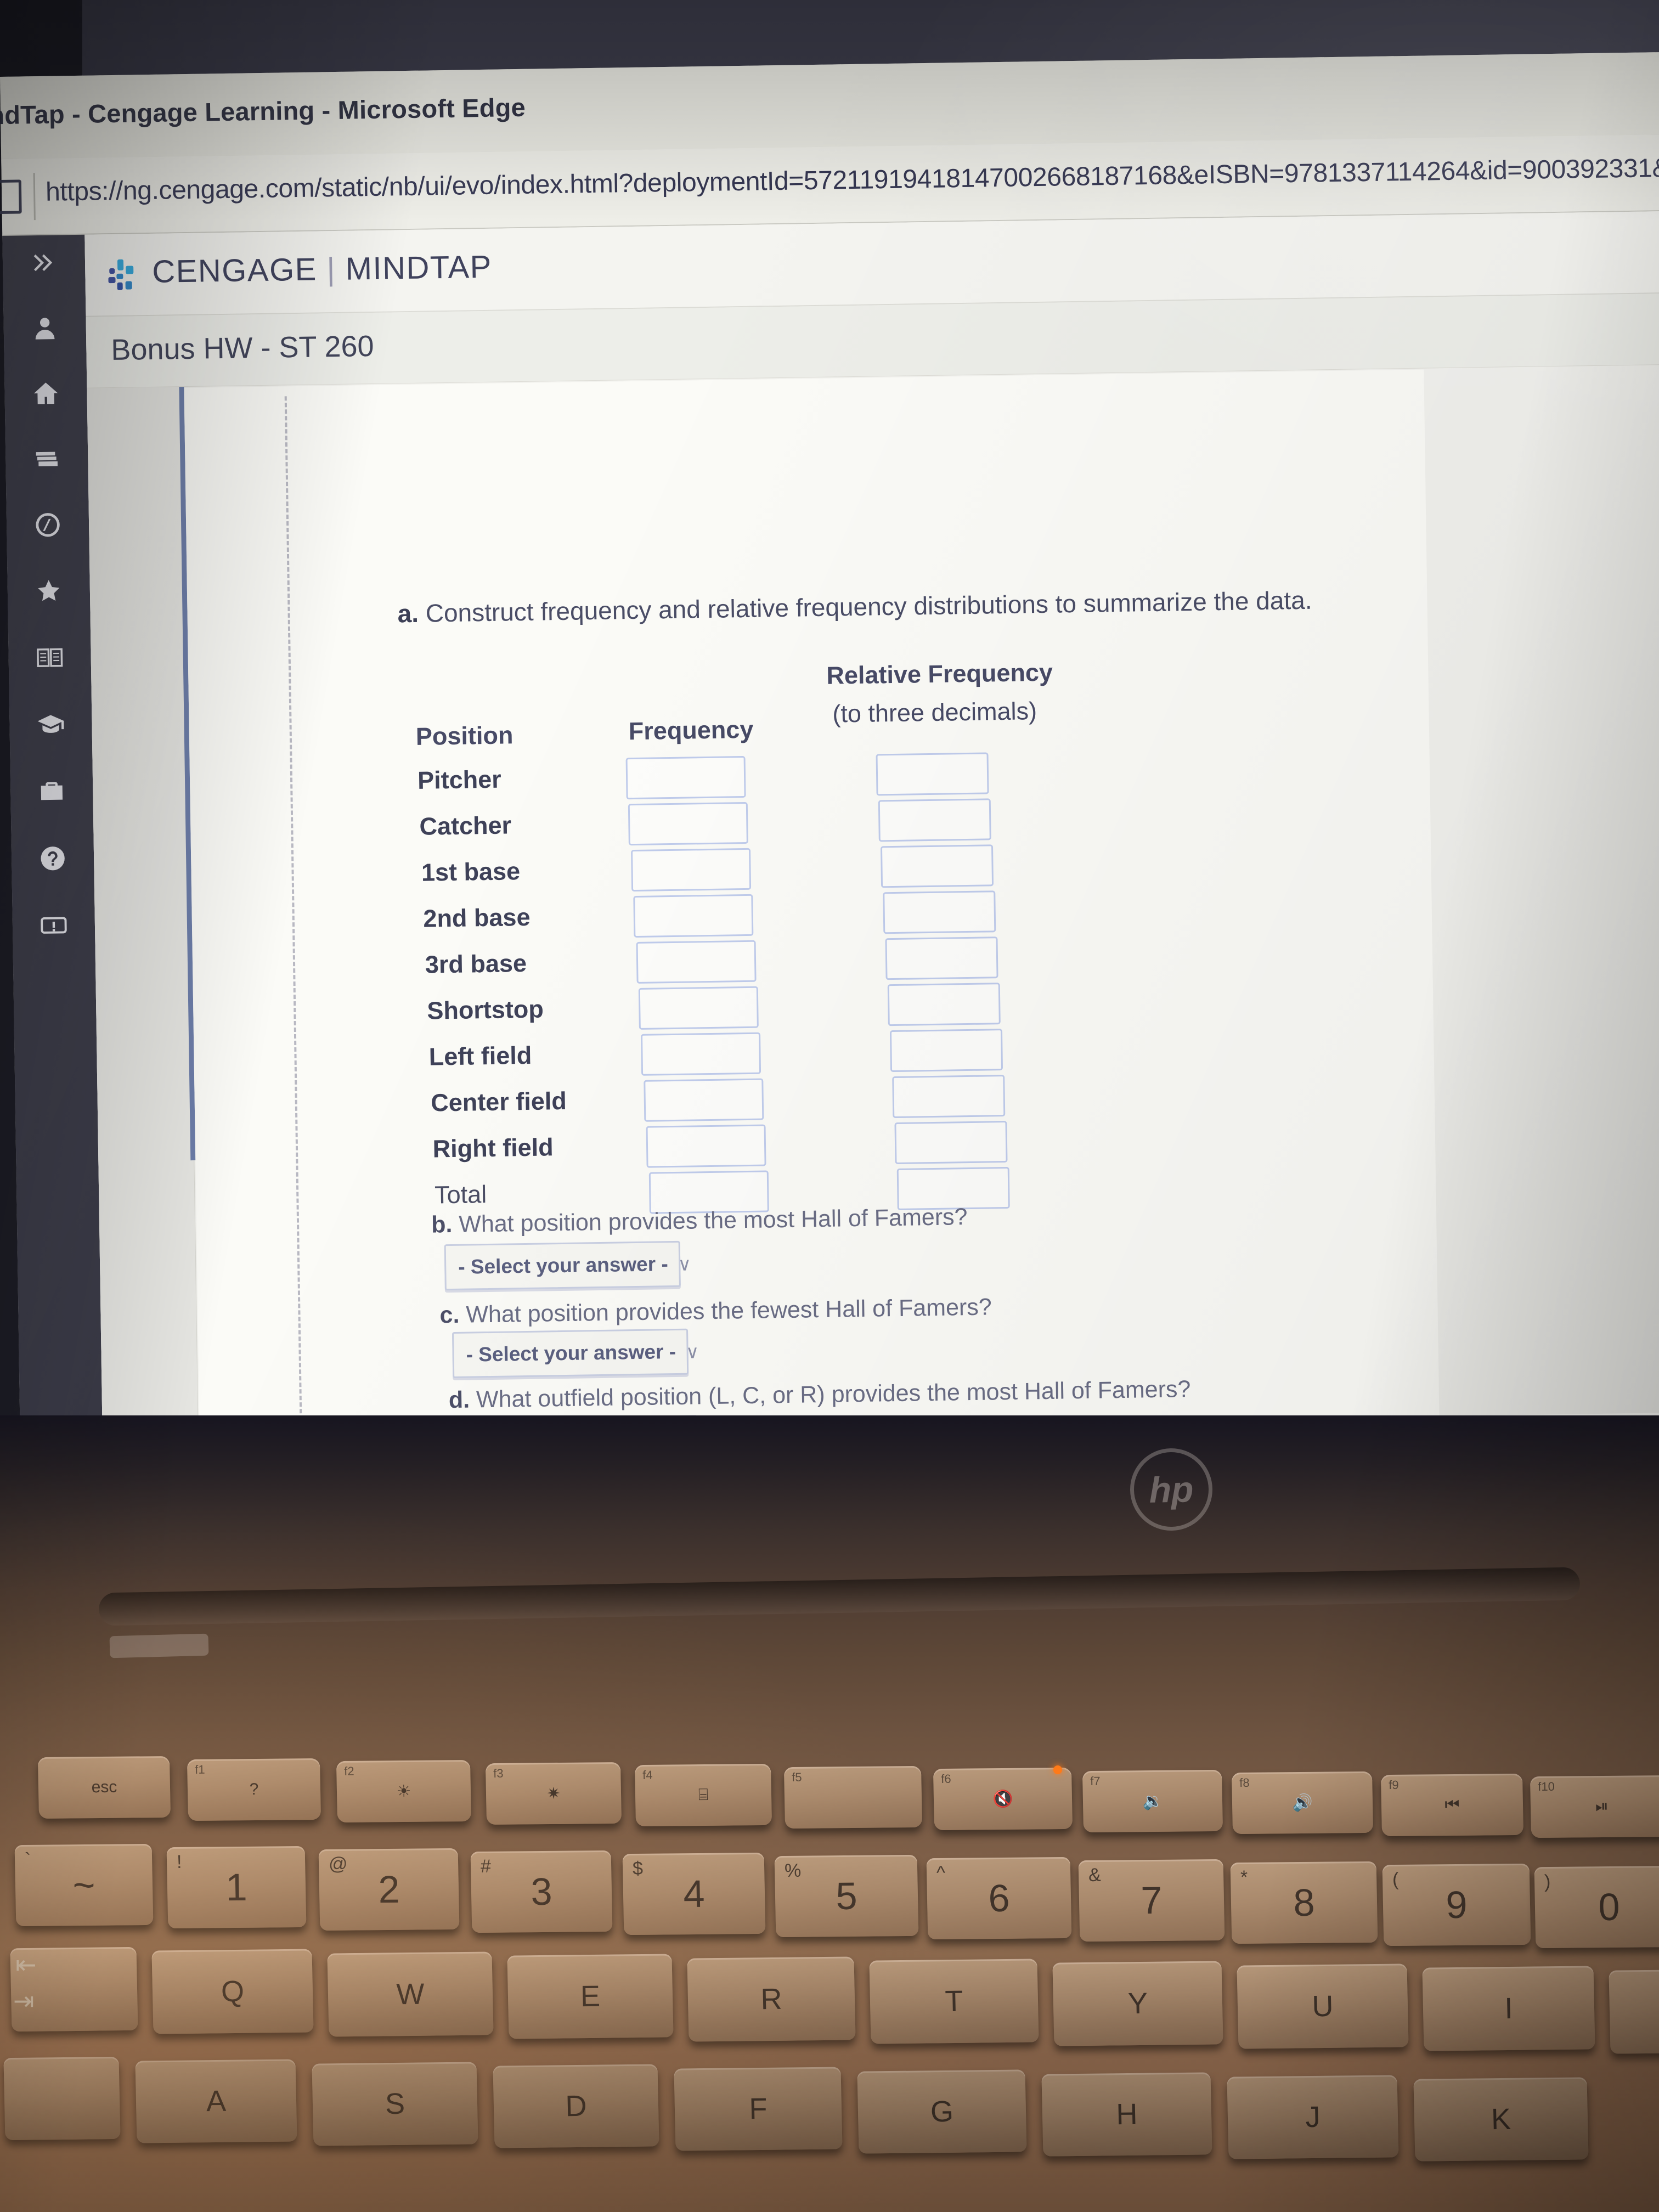  What do you see at coordinates (411, 1994) in the screenshot?
I see `key-key-w: W` at bounding box center [411, 1994].